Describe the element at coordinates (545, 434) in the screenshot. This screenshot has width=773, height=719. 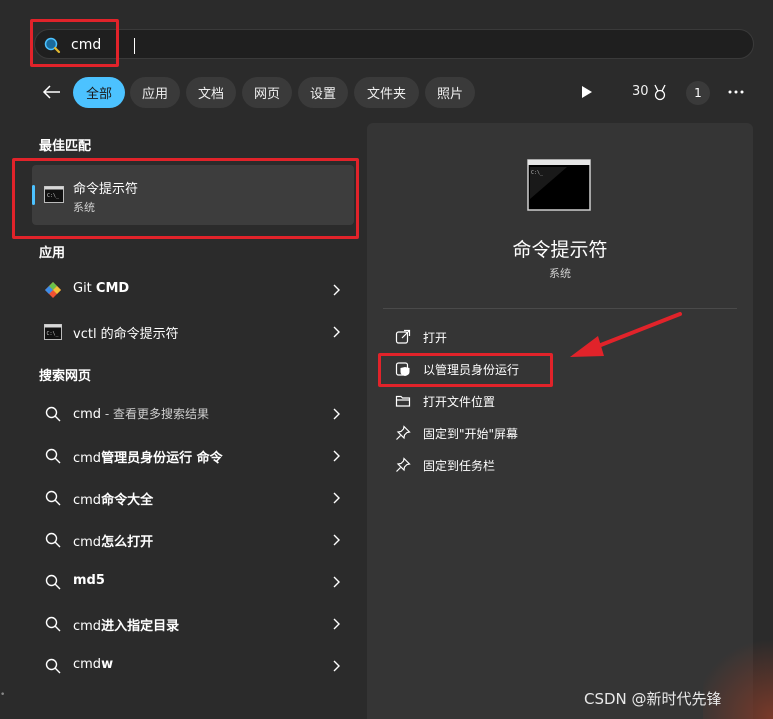
I see `action-pin-to-start: 固定到"开始"屏幕` at that location.